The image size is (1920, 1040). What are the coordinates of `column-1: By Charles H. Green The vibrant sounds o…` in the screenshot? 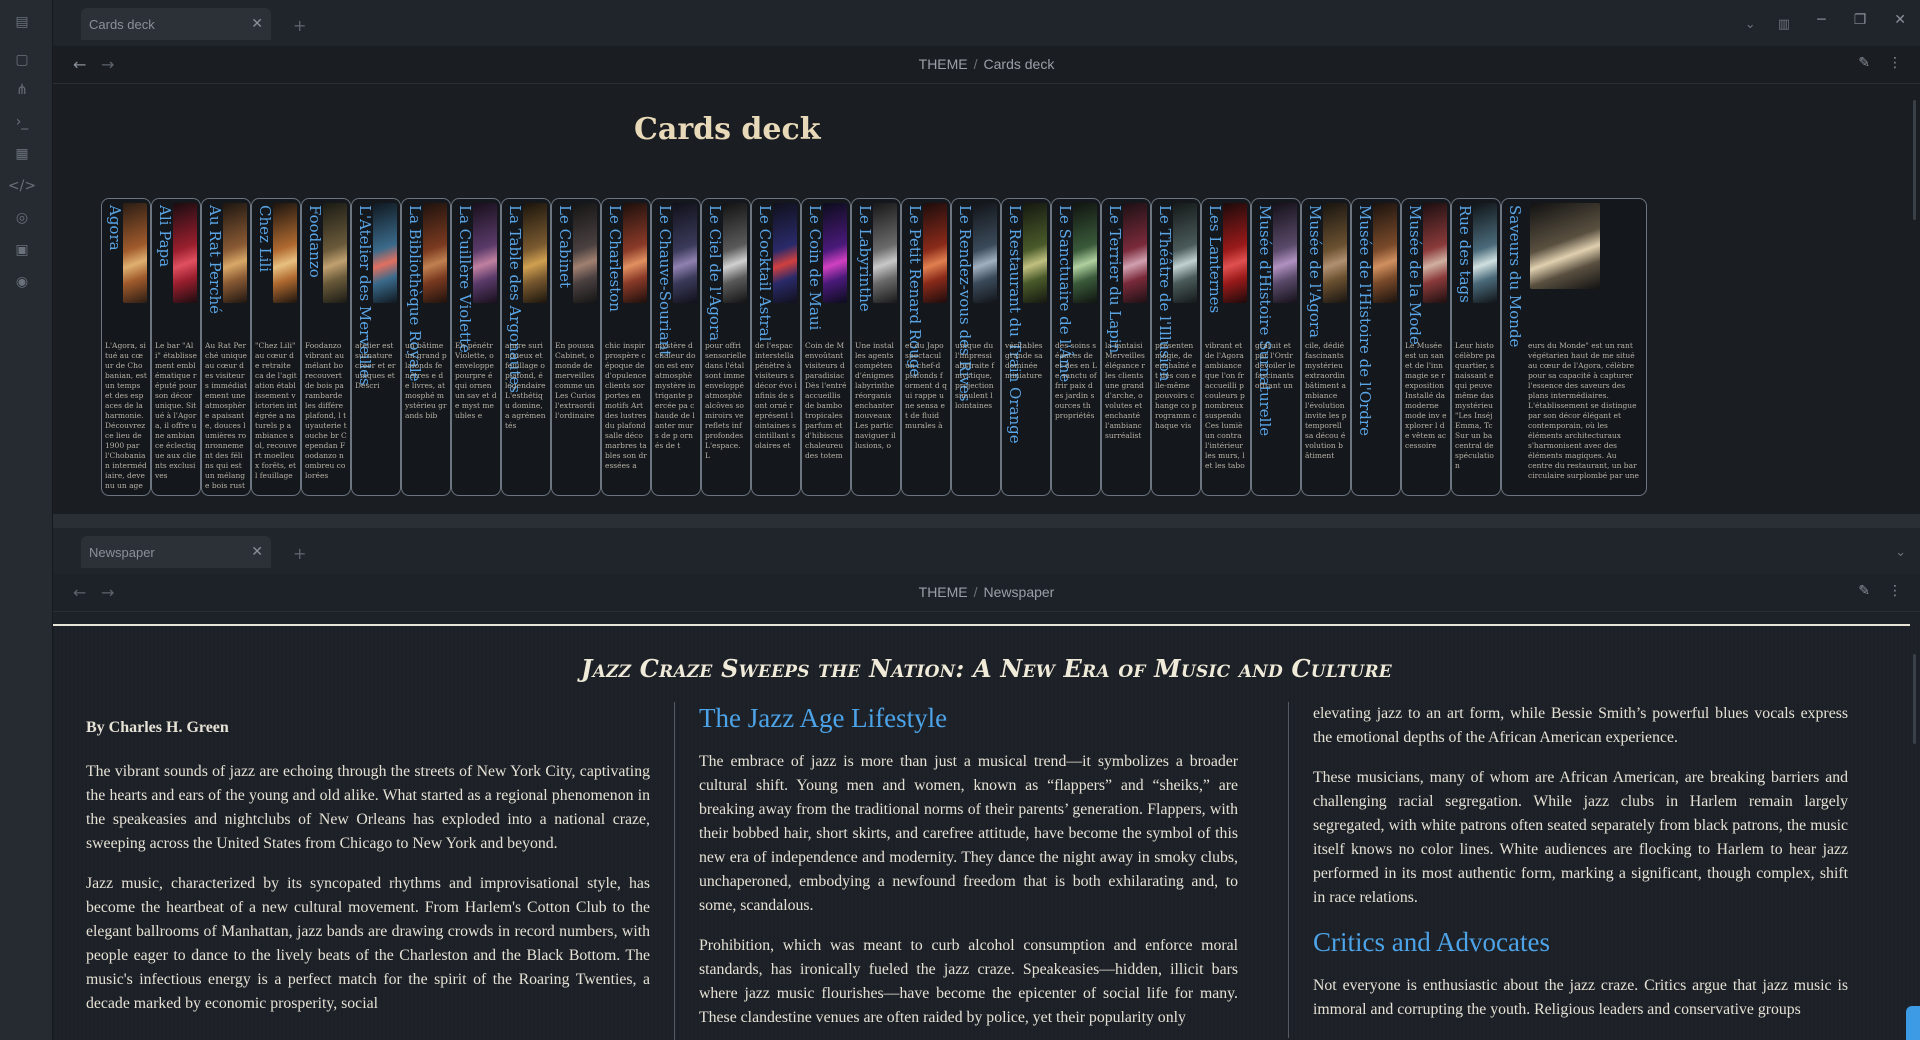 It's located at (368, 867).